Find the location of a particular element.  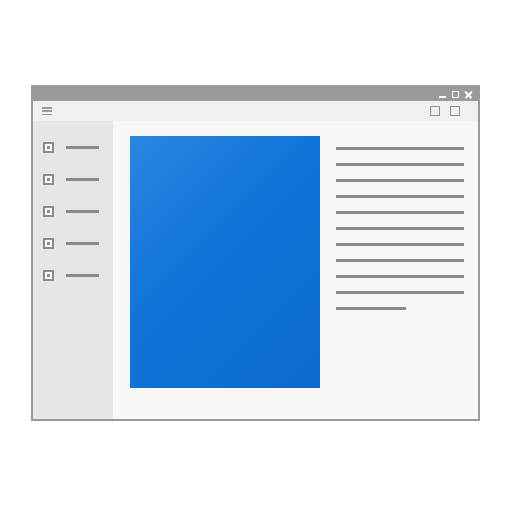

title-bar is located at coordinates (255, 94).